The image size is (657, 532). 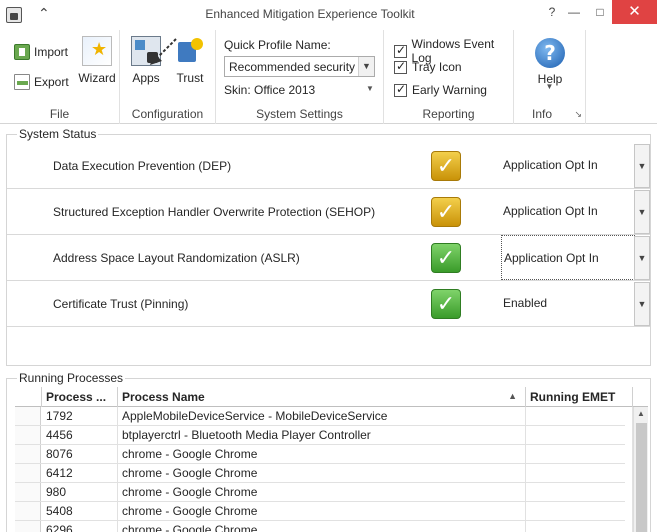 I want to click on window-title: Enhanced Mitigation Experience Toolkit, so click(x=310, y=14).